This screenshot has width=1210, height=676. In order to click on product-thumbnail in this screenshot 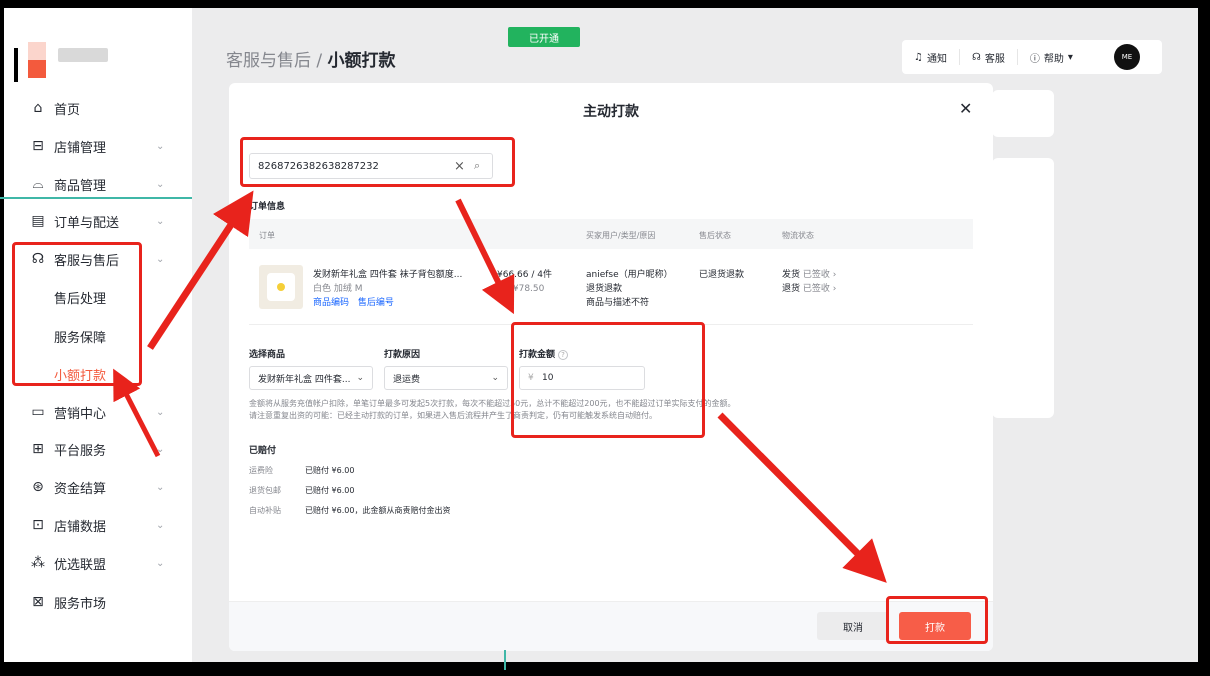, I will do `click(281, 287)`.